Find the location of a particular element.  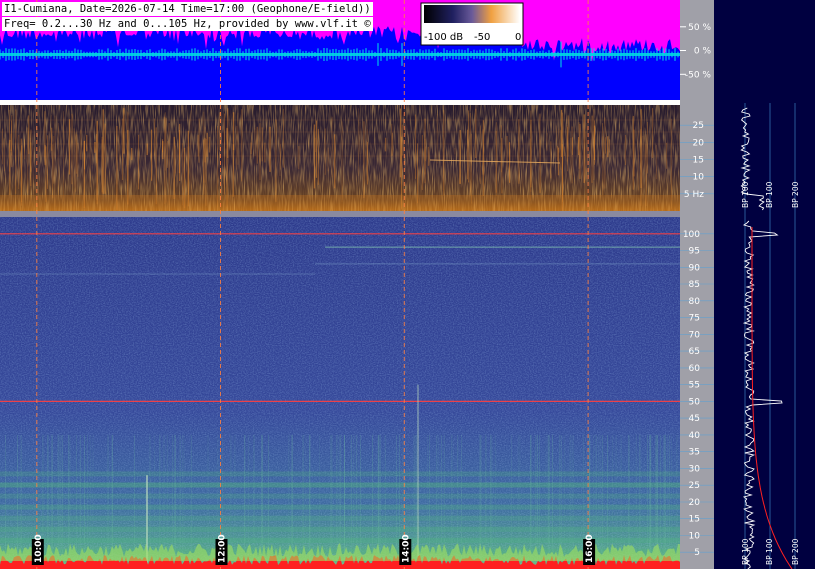

time-label-group: 16:00 is located at coordinates (589, 549).